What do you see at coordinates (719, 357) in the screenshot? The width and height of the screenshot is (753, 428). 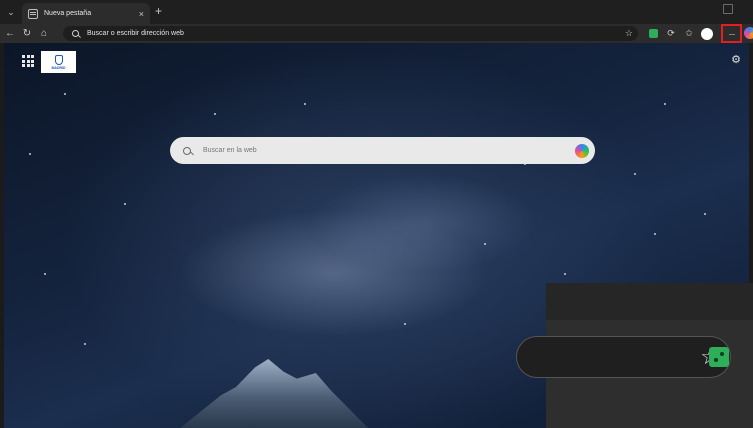 I see `zoomed-green-extension-icon` at bounding box center [719, 357].